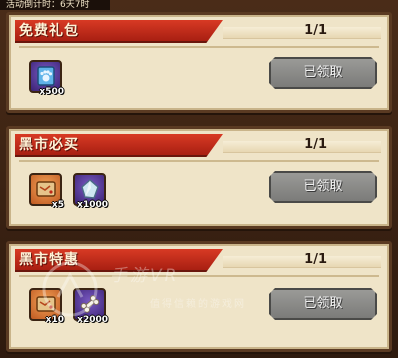  What do you see at coordinates (90, 189) in the screenshot?
I see `crystal-shard-icon` at bounding box center [90, 189].